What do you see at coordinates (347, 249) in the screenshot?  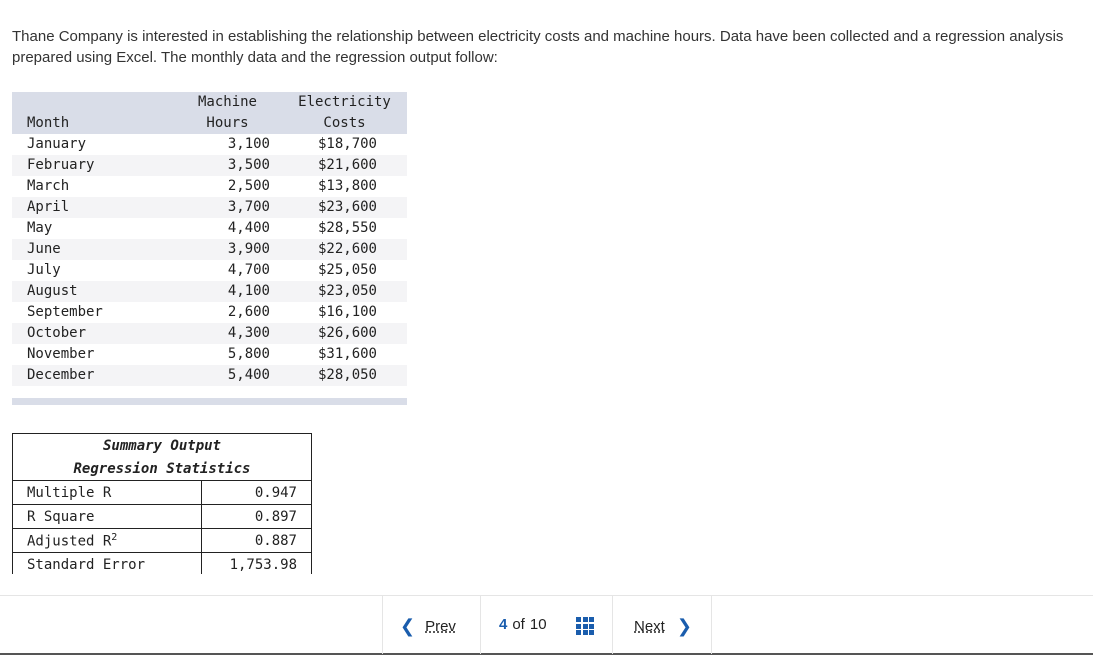 I see `costs-cell: $22,600` at bounding box center [347, 249].